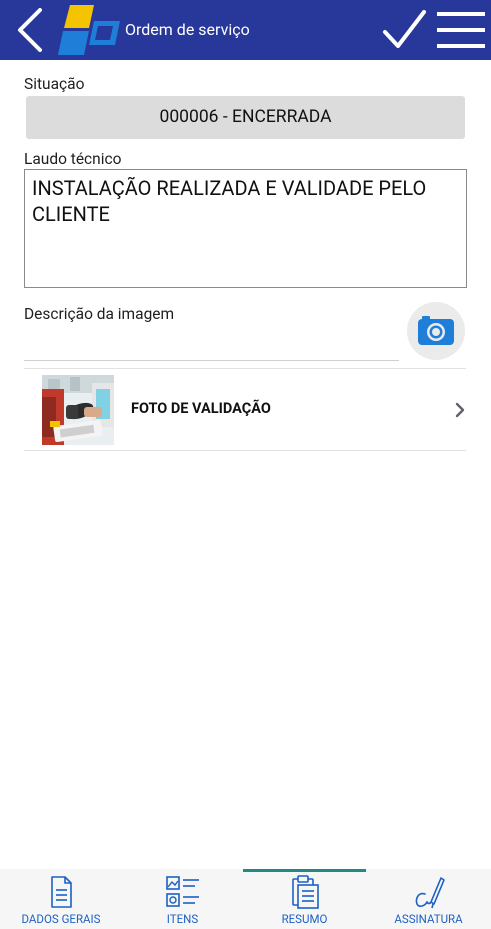  Describe the element at coordinates (245, 117) in the screenshot. I see `situacao-value: 000006 - ENCERRADA` at that location.